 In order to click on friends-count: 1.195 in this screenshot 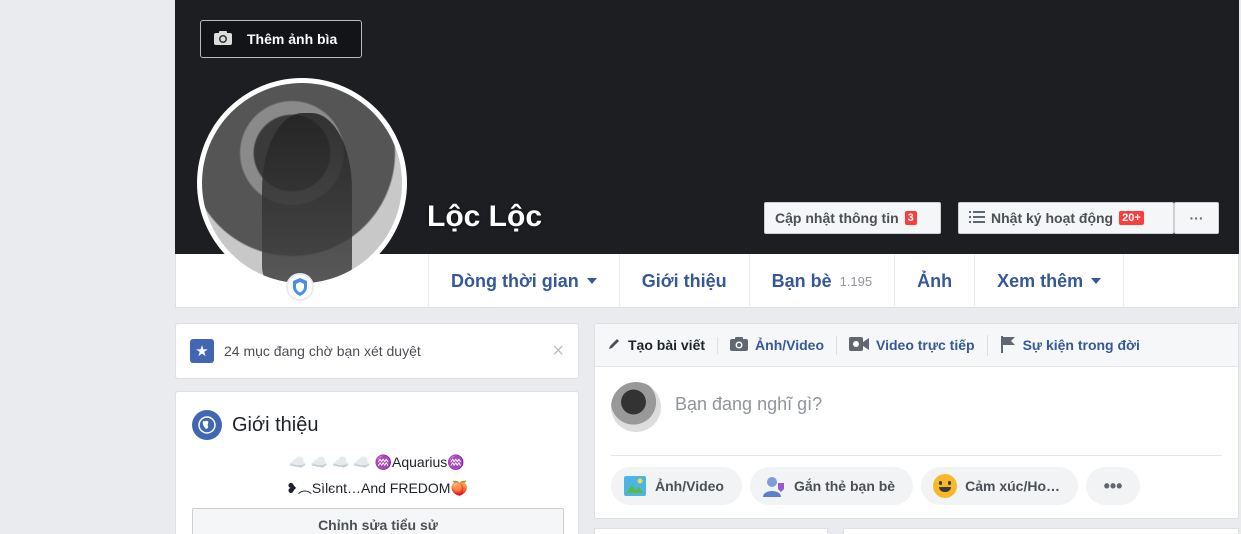, I will do `click(856, 281)`.